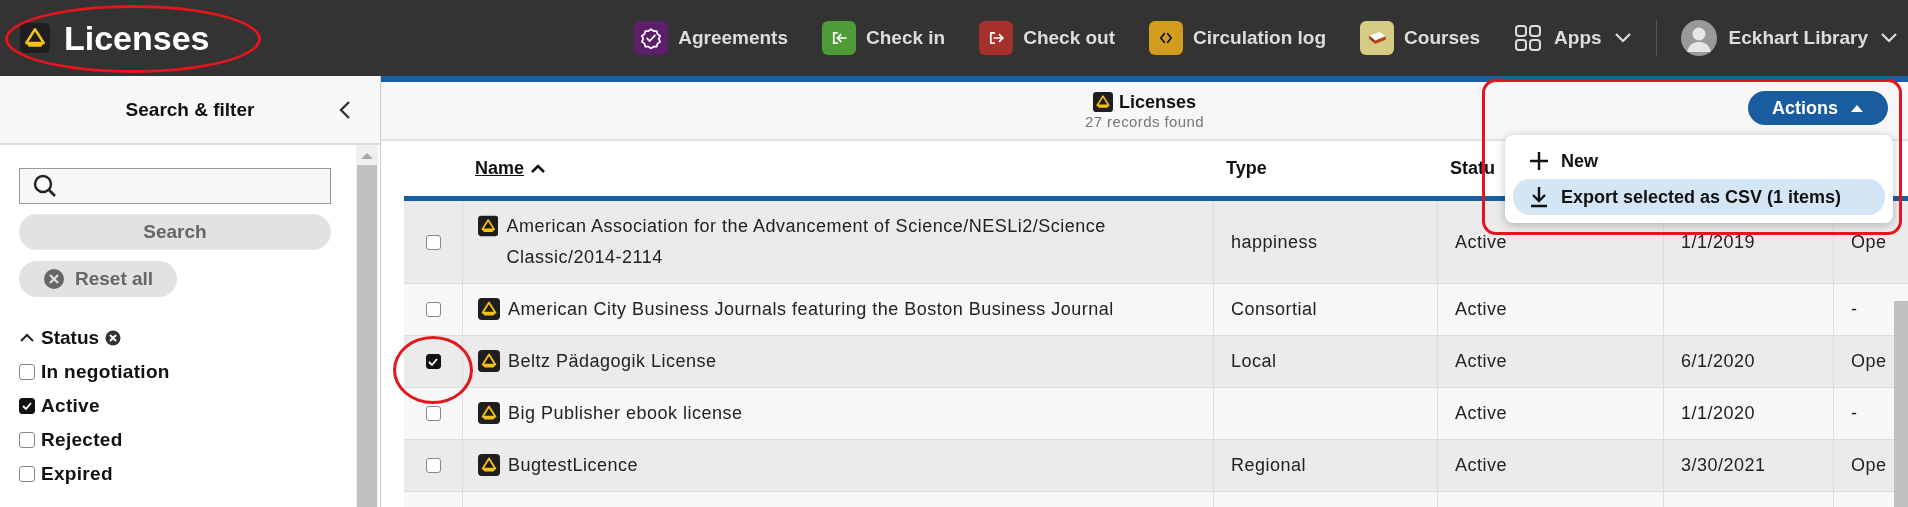  I want to click on pane-title: Search & filter, so click(190, 109).